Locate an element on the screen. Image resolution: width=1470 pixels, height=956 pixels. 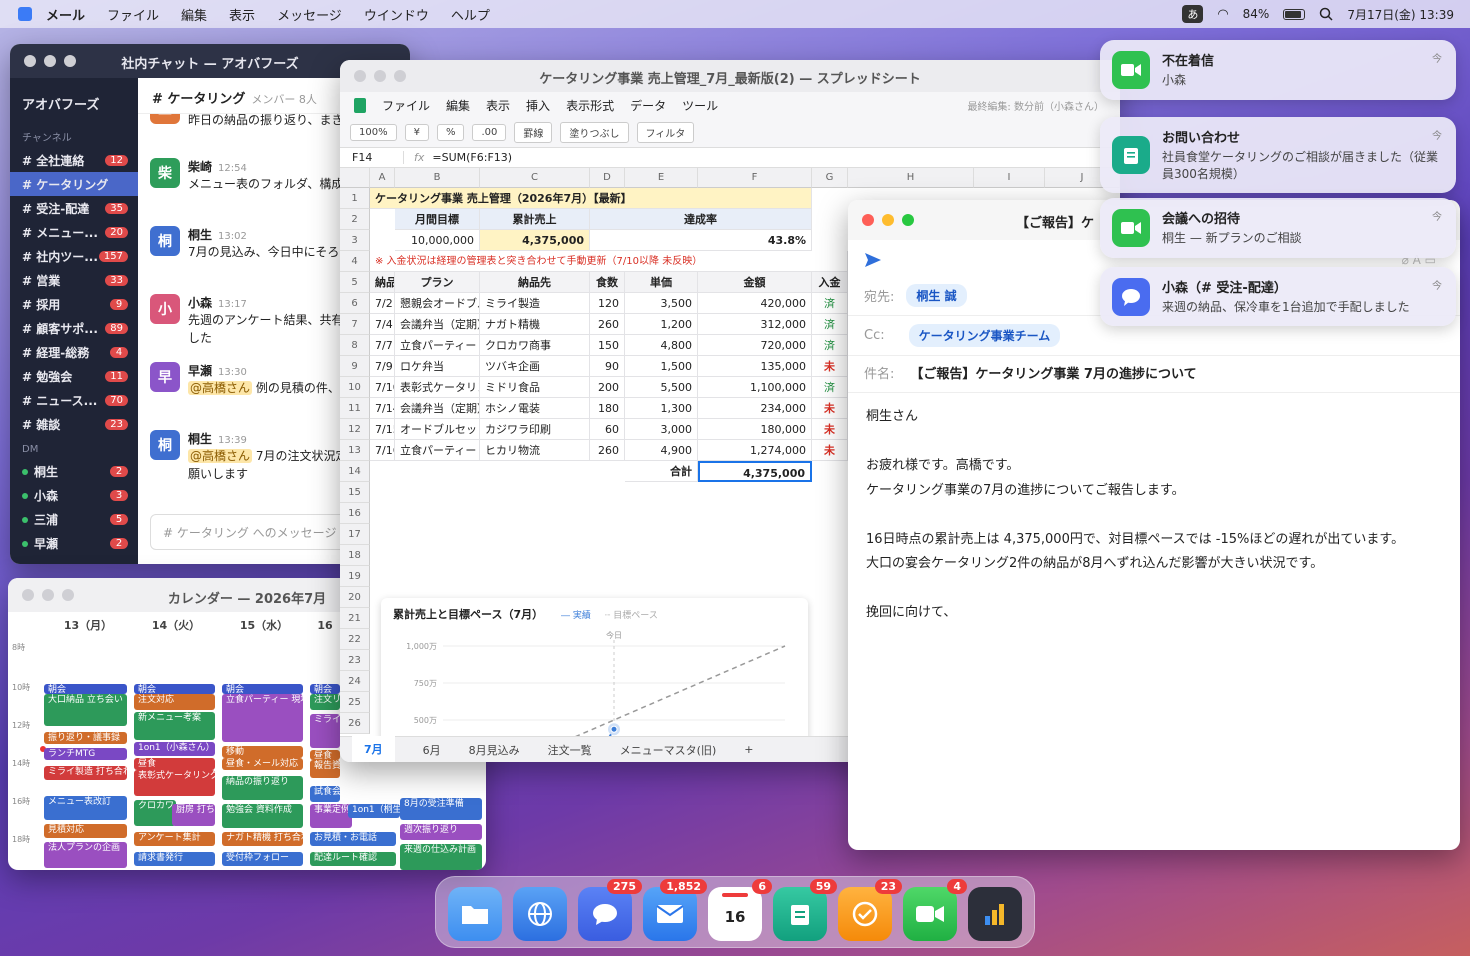
channel-item: # 採用 9 is located at coordinates (74, 304).